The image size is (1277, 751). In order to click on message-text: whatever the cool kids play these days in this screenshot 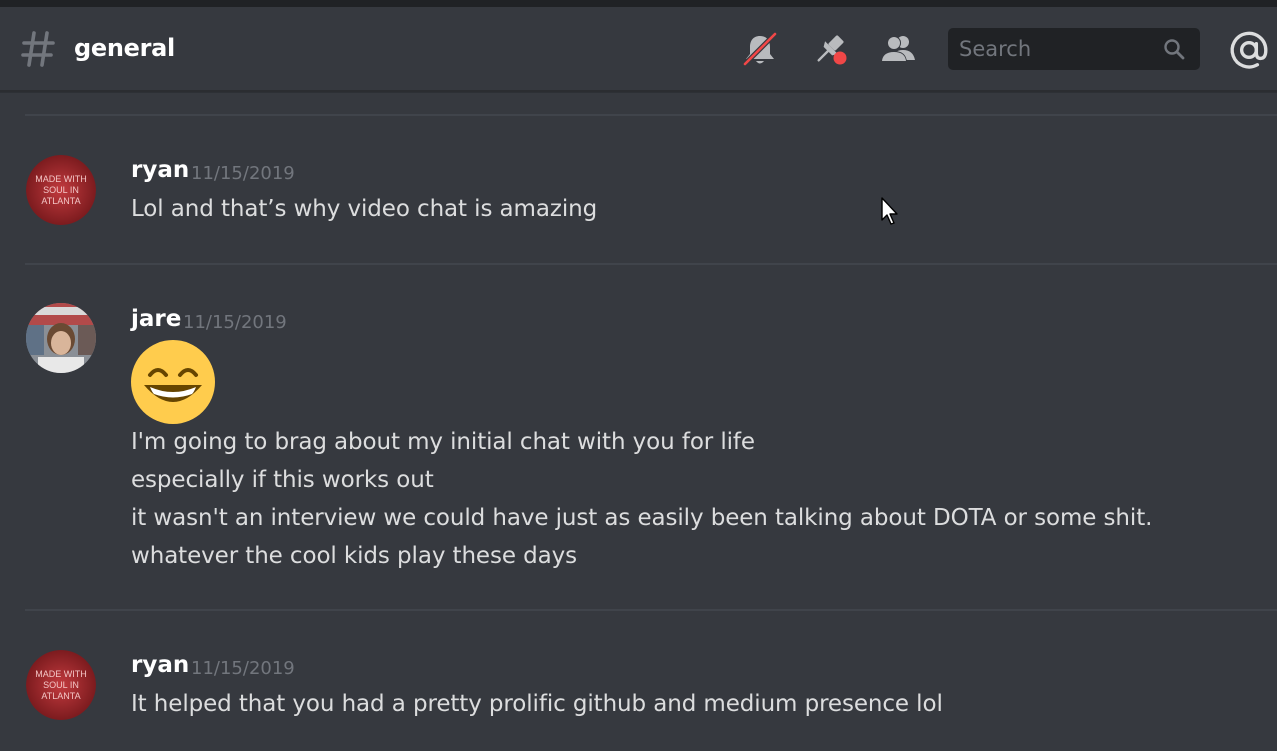, I will do `click(354, 556)`.